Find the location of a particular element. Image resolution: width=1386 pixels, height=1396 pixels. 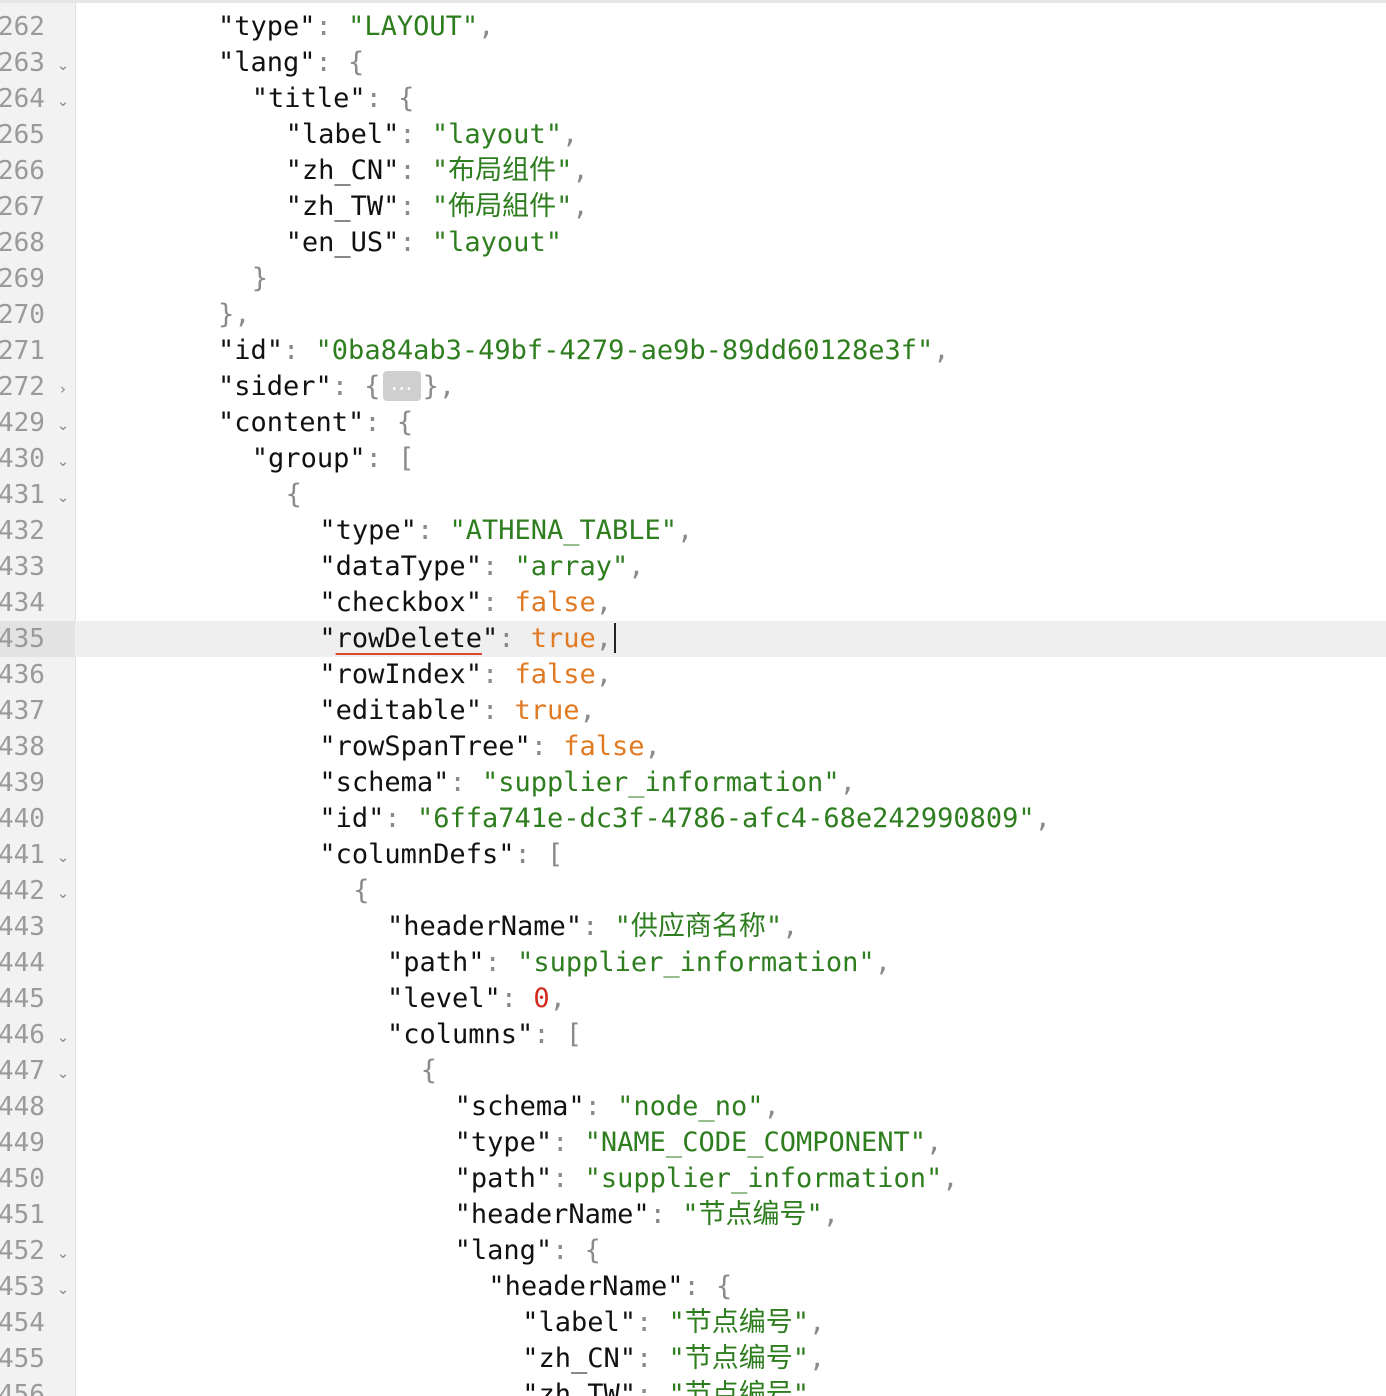

code-text: "rowIndex": false, is located at coordinates (465, 675).